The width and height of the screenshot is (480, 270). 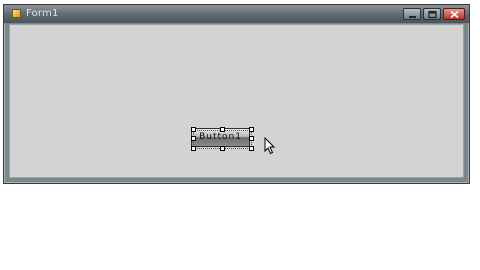 What do you see at coordinates (412, 14) in the screenshot?
I see `minimize-button` at bounding box center [412, 14].